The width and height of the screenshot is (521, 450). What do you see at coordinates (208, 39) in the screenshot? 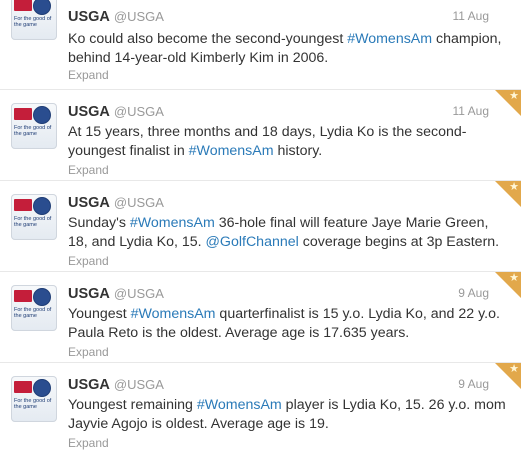
I see `tweet-text-segment: Ko could also become the second-youngest` at bounding box center [208, 39].